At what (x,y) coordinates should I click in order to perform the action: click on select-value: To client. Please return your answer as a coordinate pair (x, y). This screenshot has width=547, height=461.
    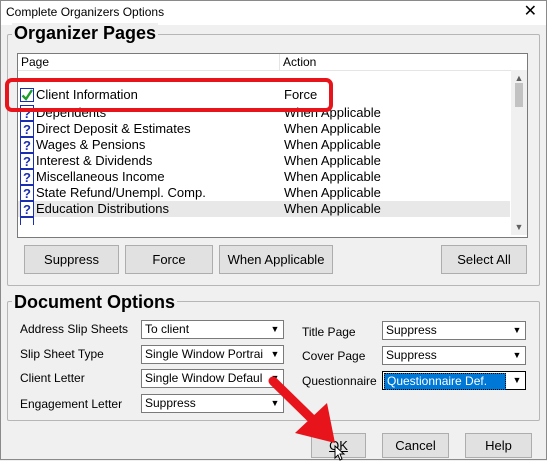
    Looking at the image, I should click on (167, 329).